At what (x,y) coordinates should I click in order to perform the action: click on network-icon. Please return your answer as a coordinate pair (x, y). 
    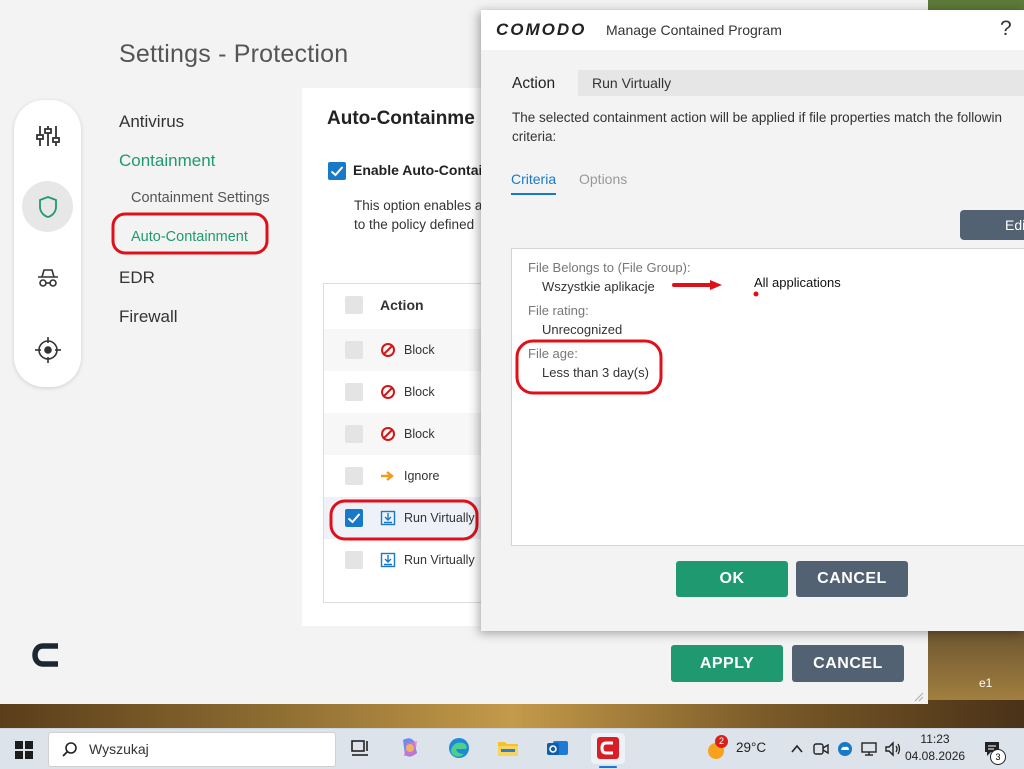
    Looking at the image, I should click on (869, 749).